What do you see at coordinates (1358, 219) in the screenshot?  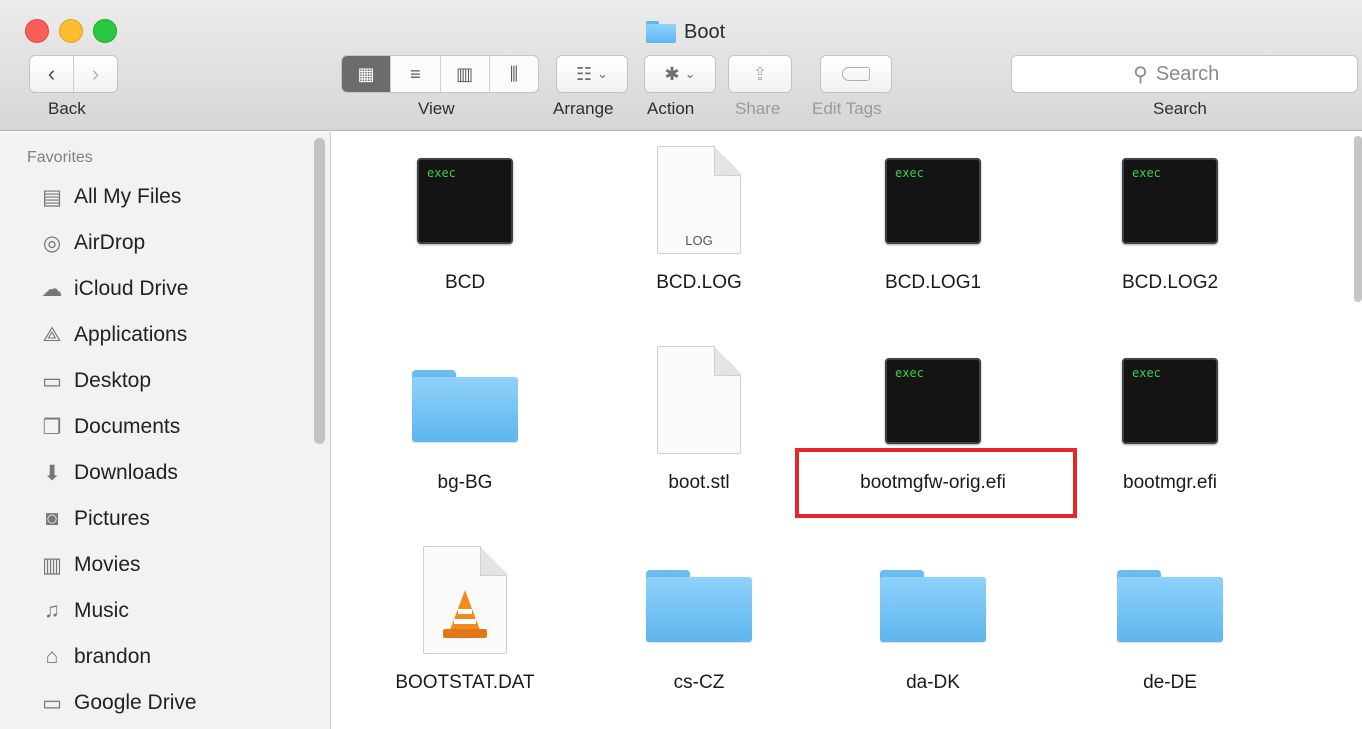 I see `content-scrollbar` at bounding box center [1358, 219].